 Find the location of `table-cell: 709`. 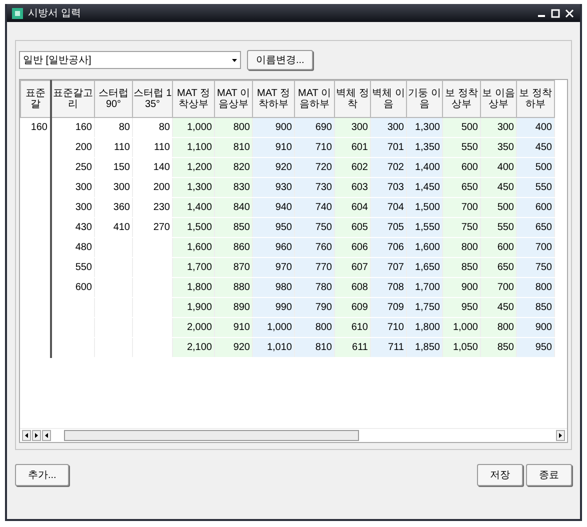

table-cell: 709 is located at coordinates (388, 308).